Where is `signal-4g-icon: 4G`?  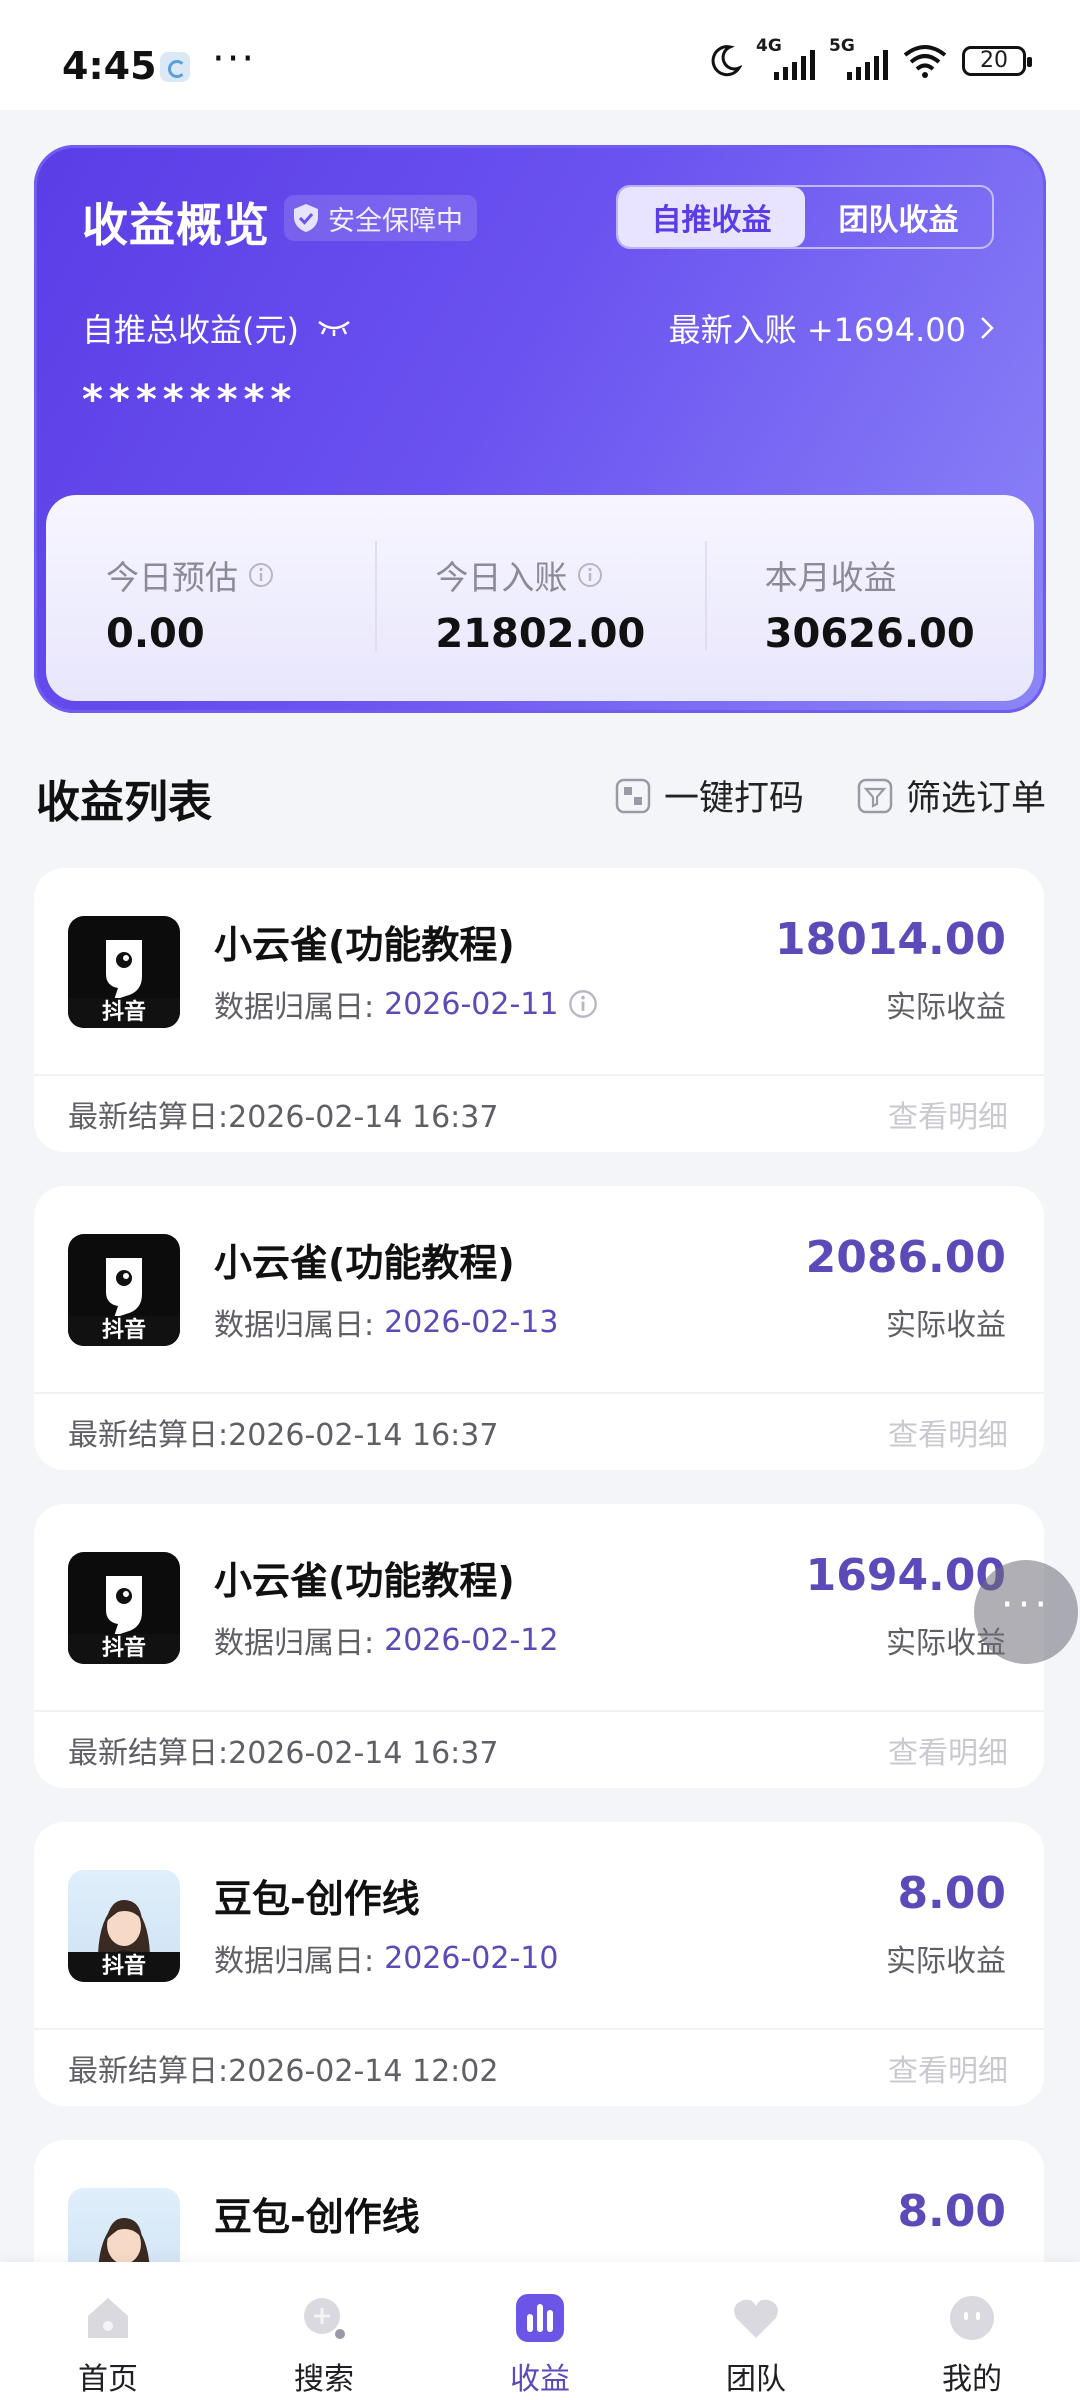
signal-4g-icon: 4G is located at coordinates (785, 58).